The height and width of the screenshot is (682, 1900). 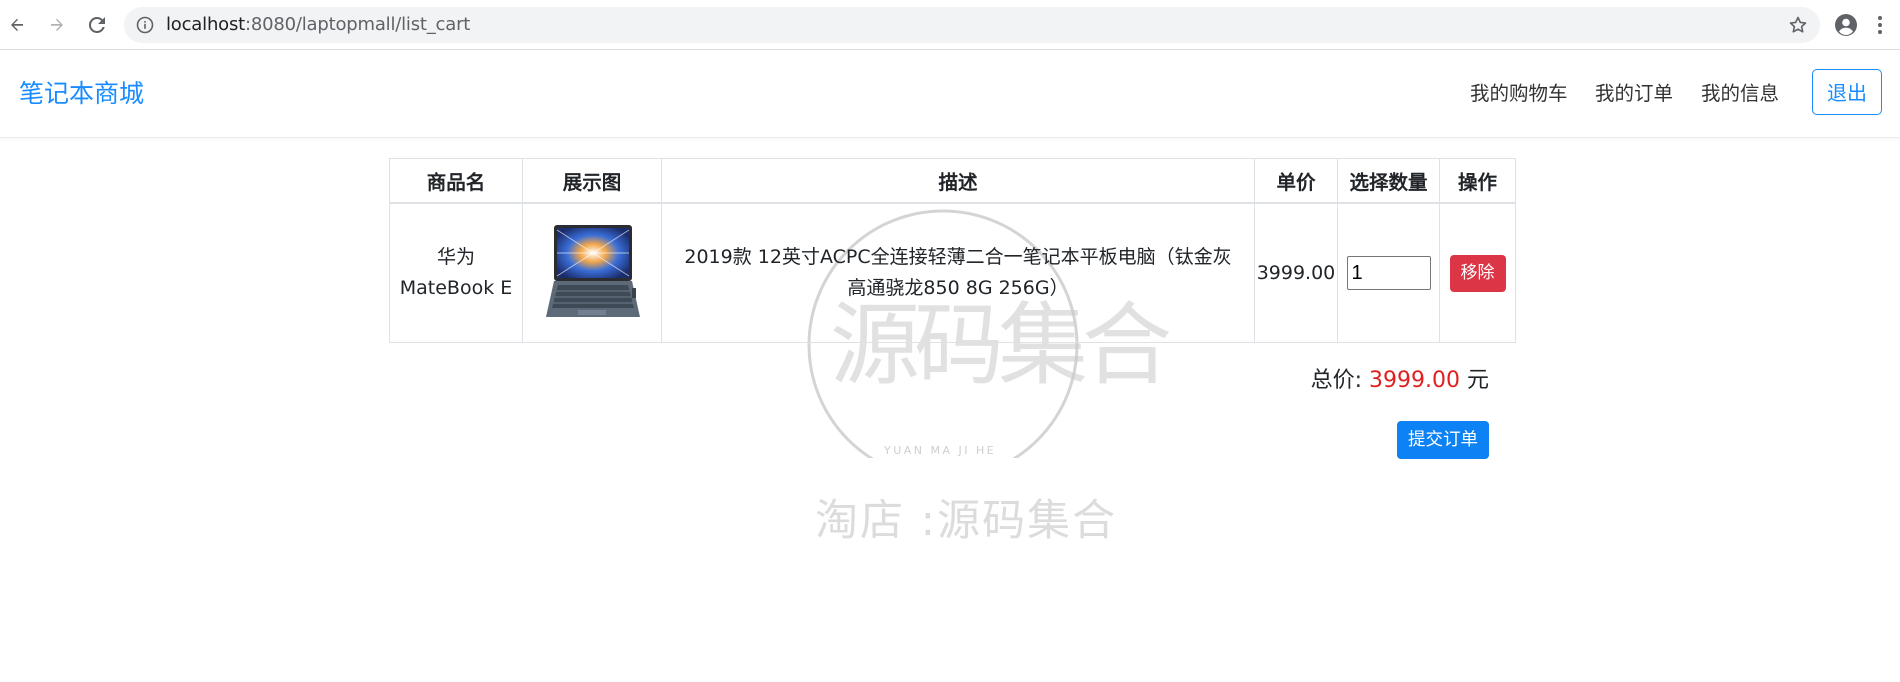 What do you see at coordinates (318, 24) in the screenshot?
I see `url-text: localhost:8080/laptopmall/list_cart` at bounding box center [318, 24].